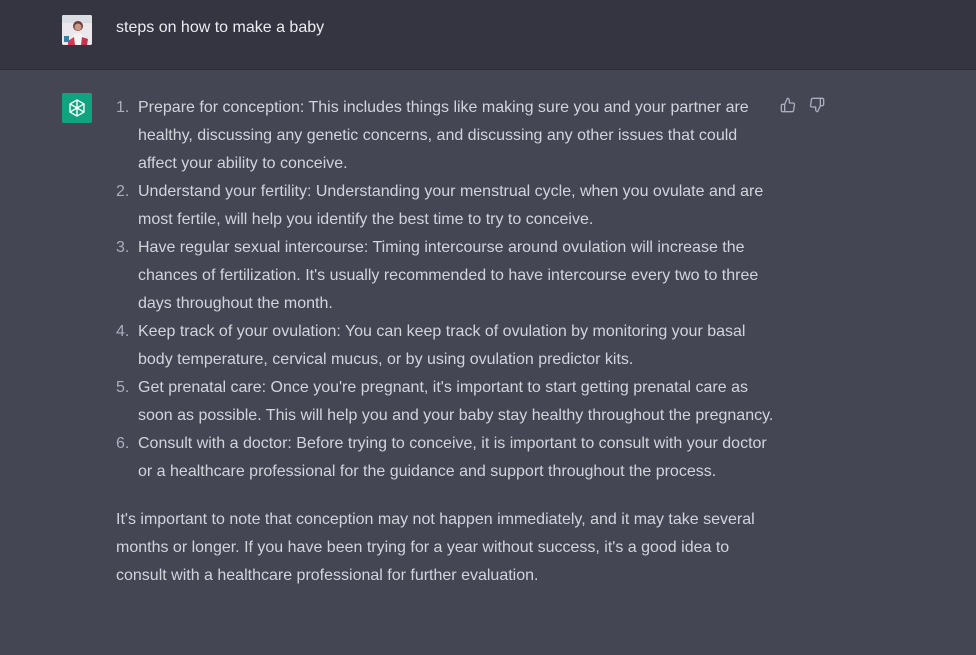 The width and height of the screenshot is (976, 655). Describe the element at coordinates (802, 105) in the screenshot. I see `feedback-buttons` at that location.